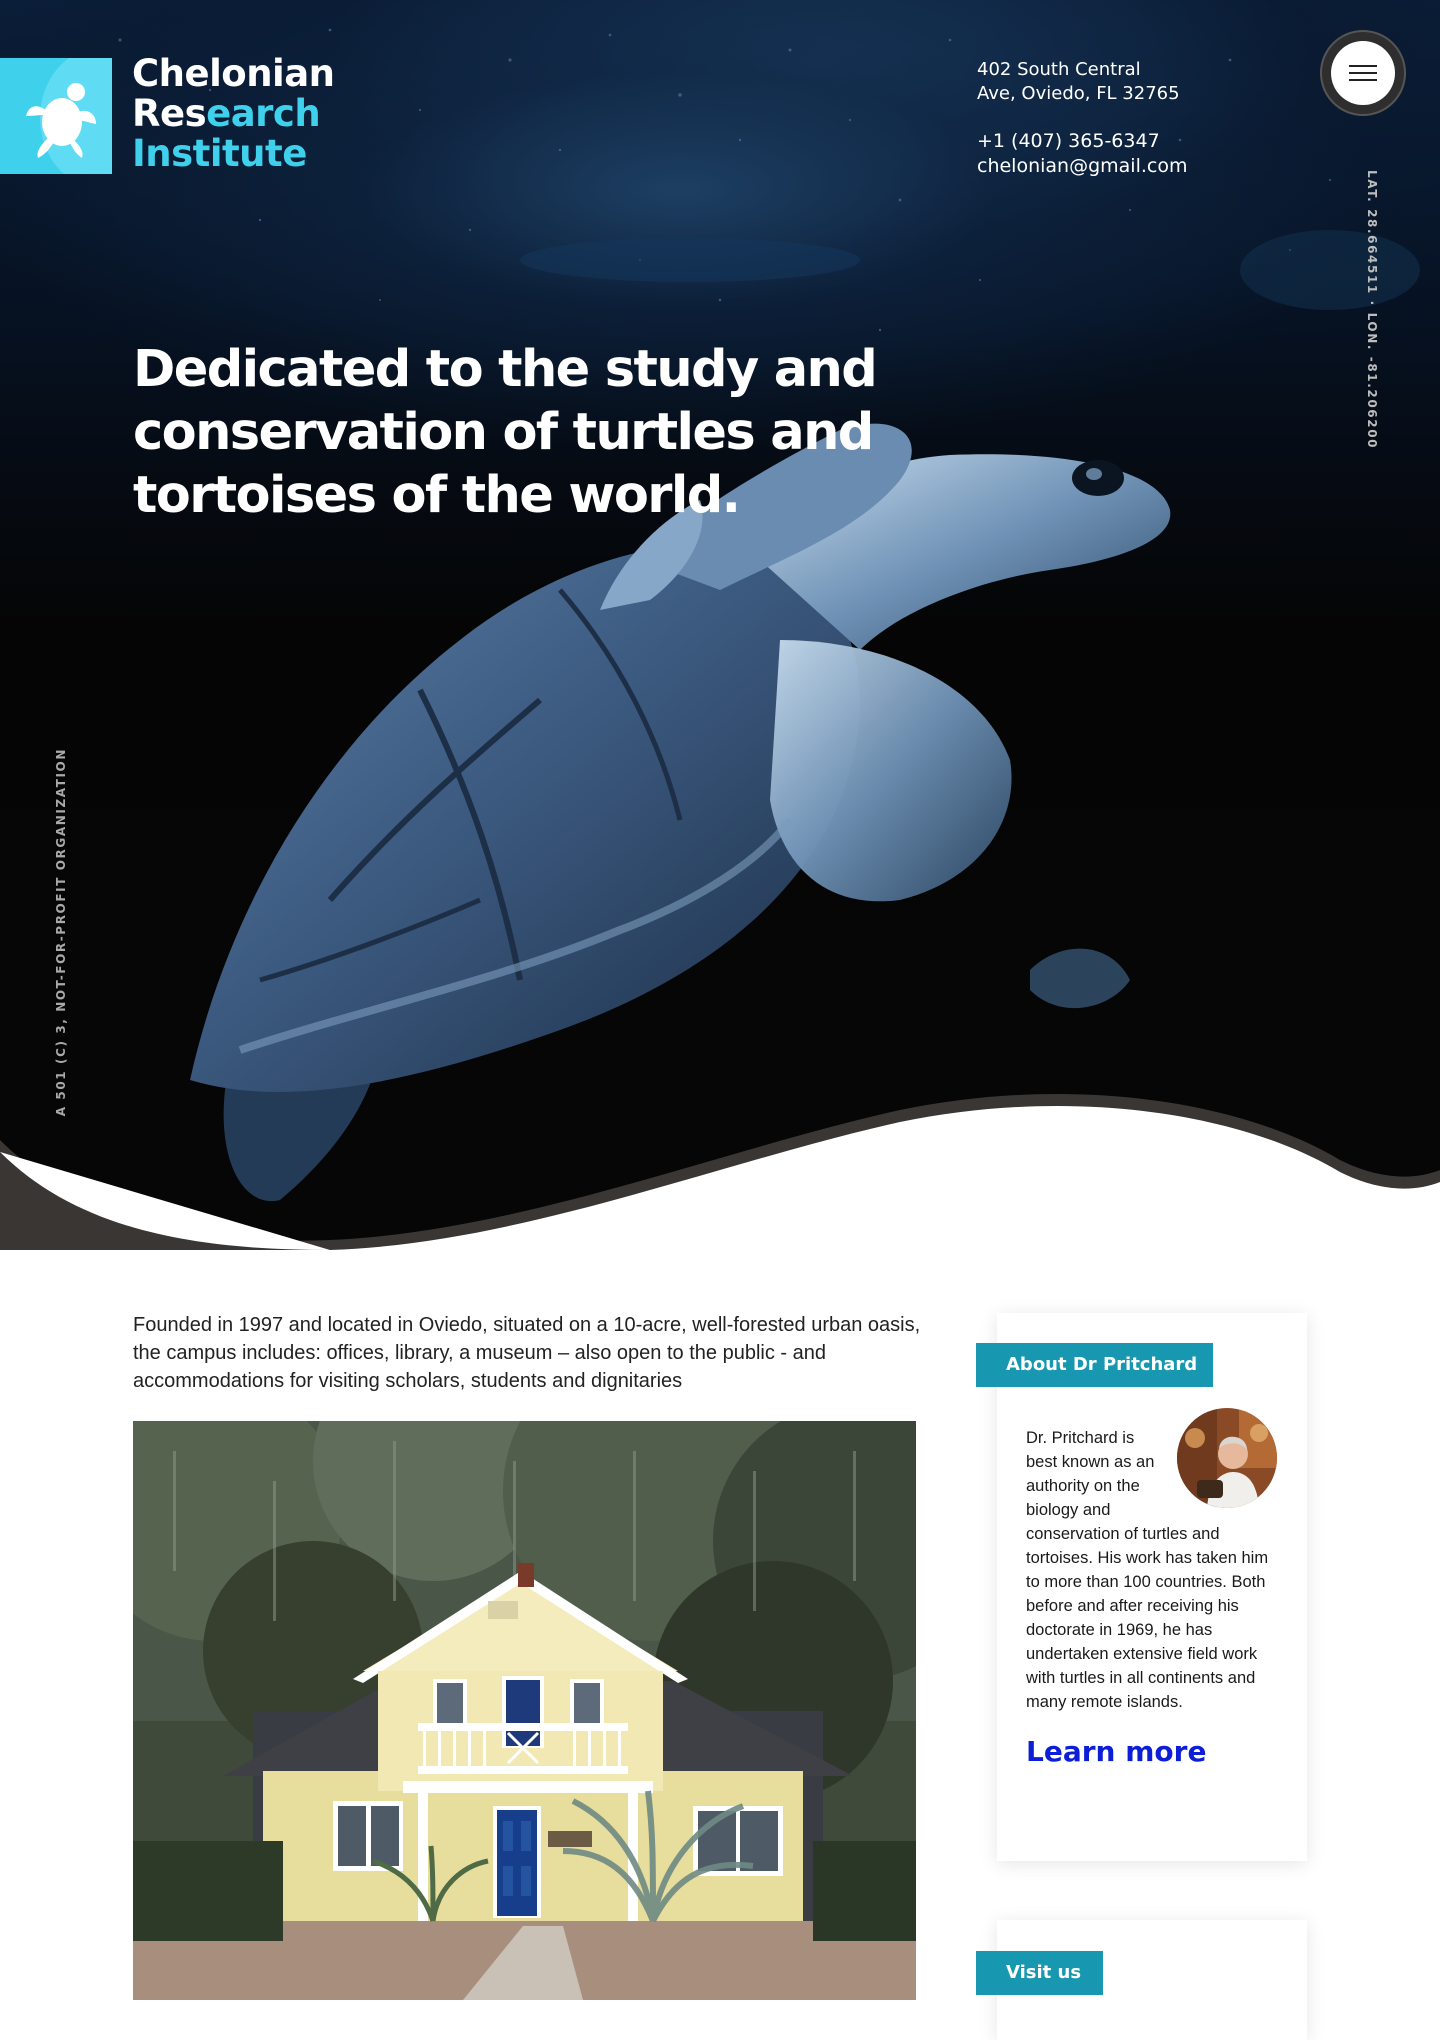 The height and width of the screenshot is (2040, 1440). Describe the element at coordinates (1039, 1973) in the screenshot. I see `visit-tag: Visit us` at that location.